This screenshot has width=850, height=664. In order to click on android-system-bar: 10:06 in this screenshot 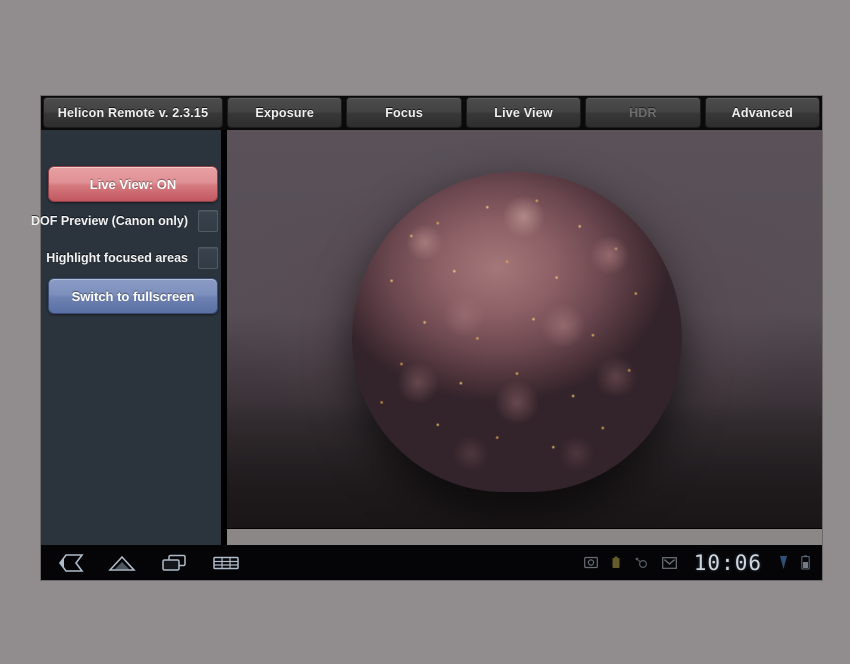, I will do `click(431, 562)`.